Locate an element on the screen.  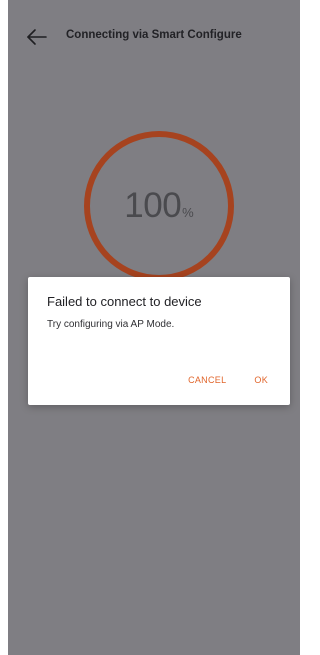
page-title: Connecting via Smart Configure is located at coordinates (154, 35).